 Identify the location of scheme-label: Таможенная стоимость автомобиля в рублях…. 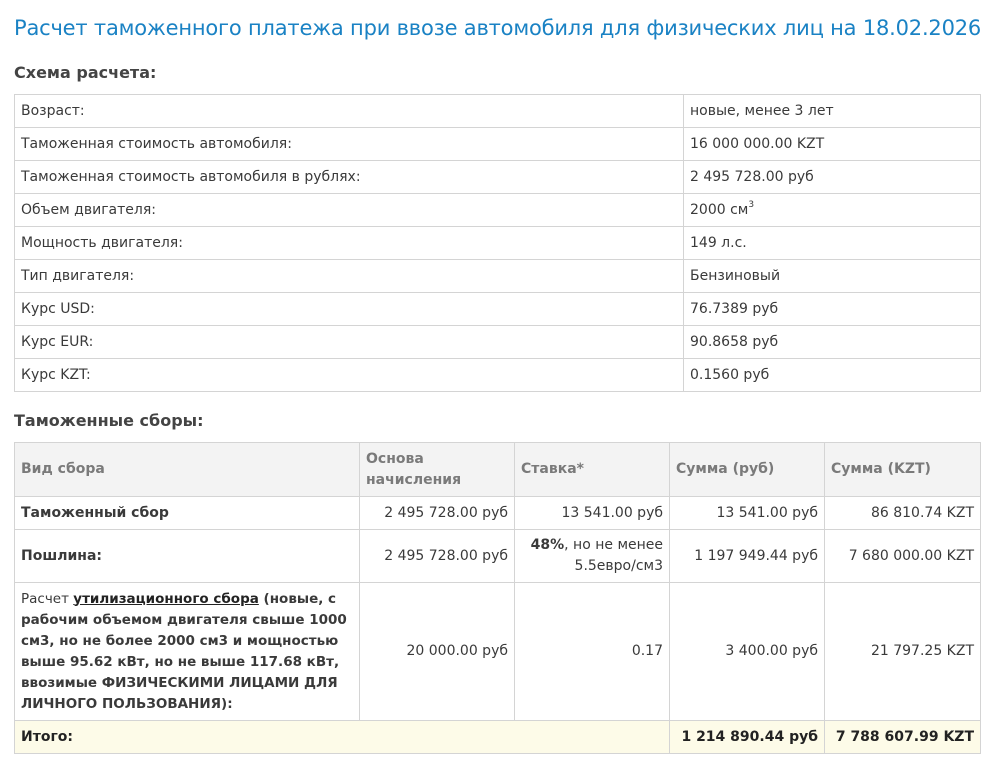
(349, 177).